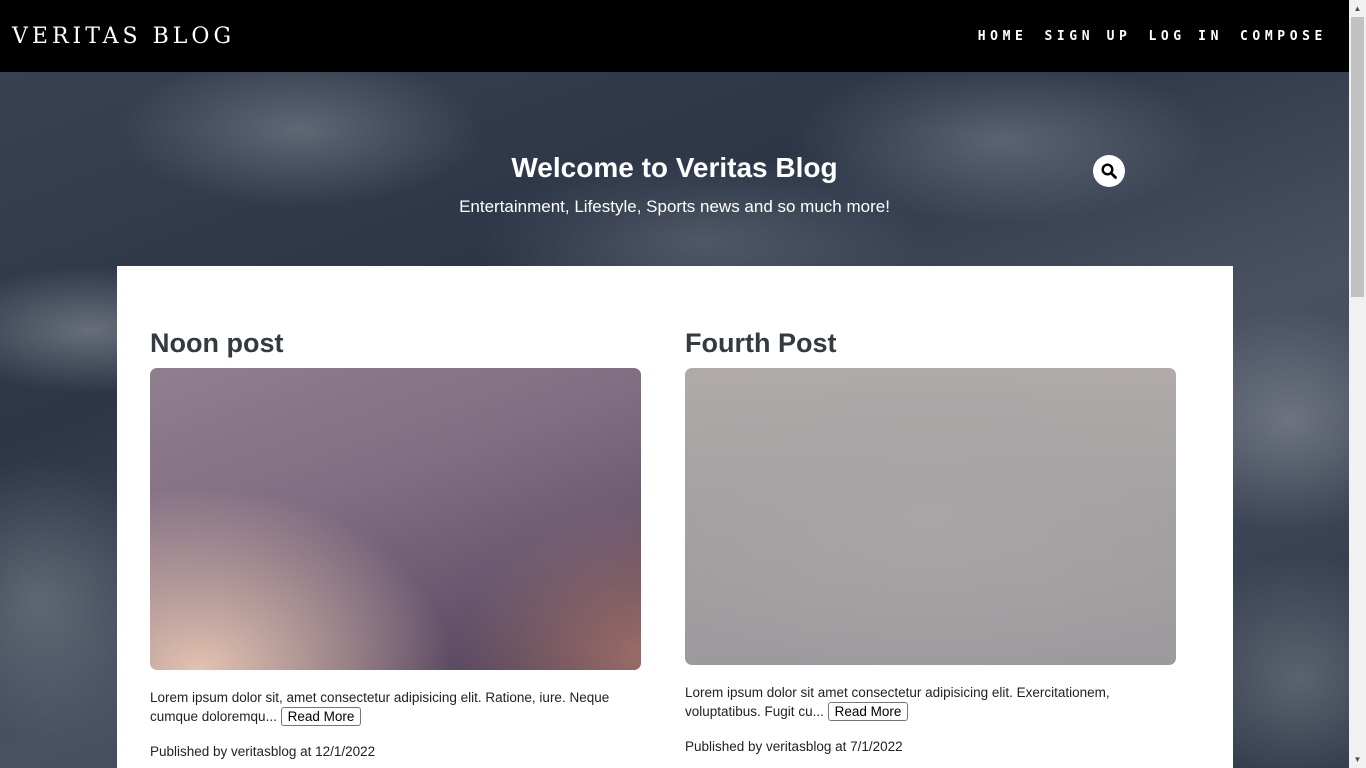  I want to click on search-icon, so click(1109, 171).